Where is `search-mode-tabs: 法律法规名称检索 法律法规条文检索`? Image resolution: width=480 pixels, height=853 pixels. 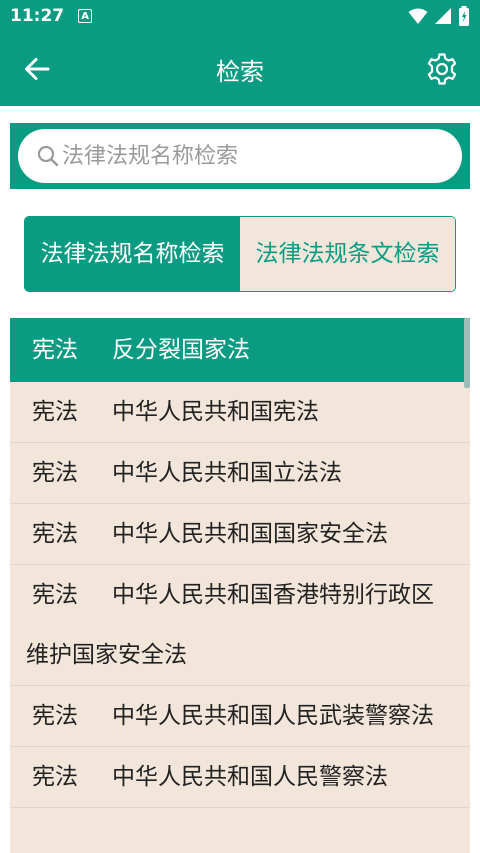
search-mode-tabs: 法律法规名称检索 法律法规条文检索 is located at coordinates (240, 254).